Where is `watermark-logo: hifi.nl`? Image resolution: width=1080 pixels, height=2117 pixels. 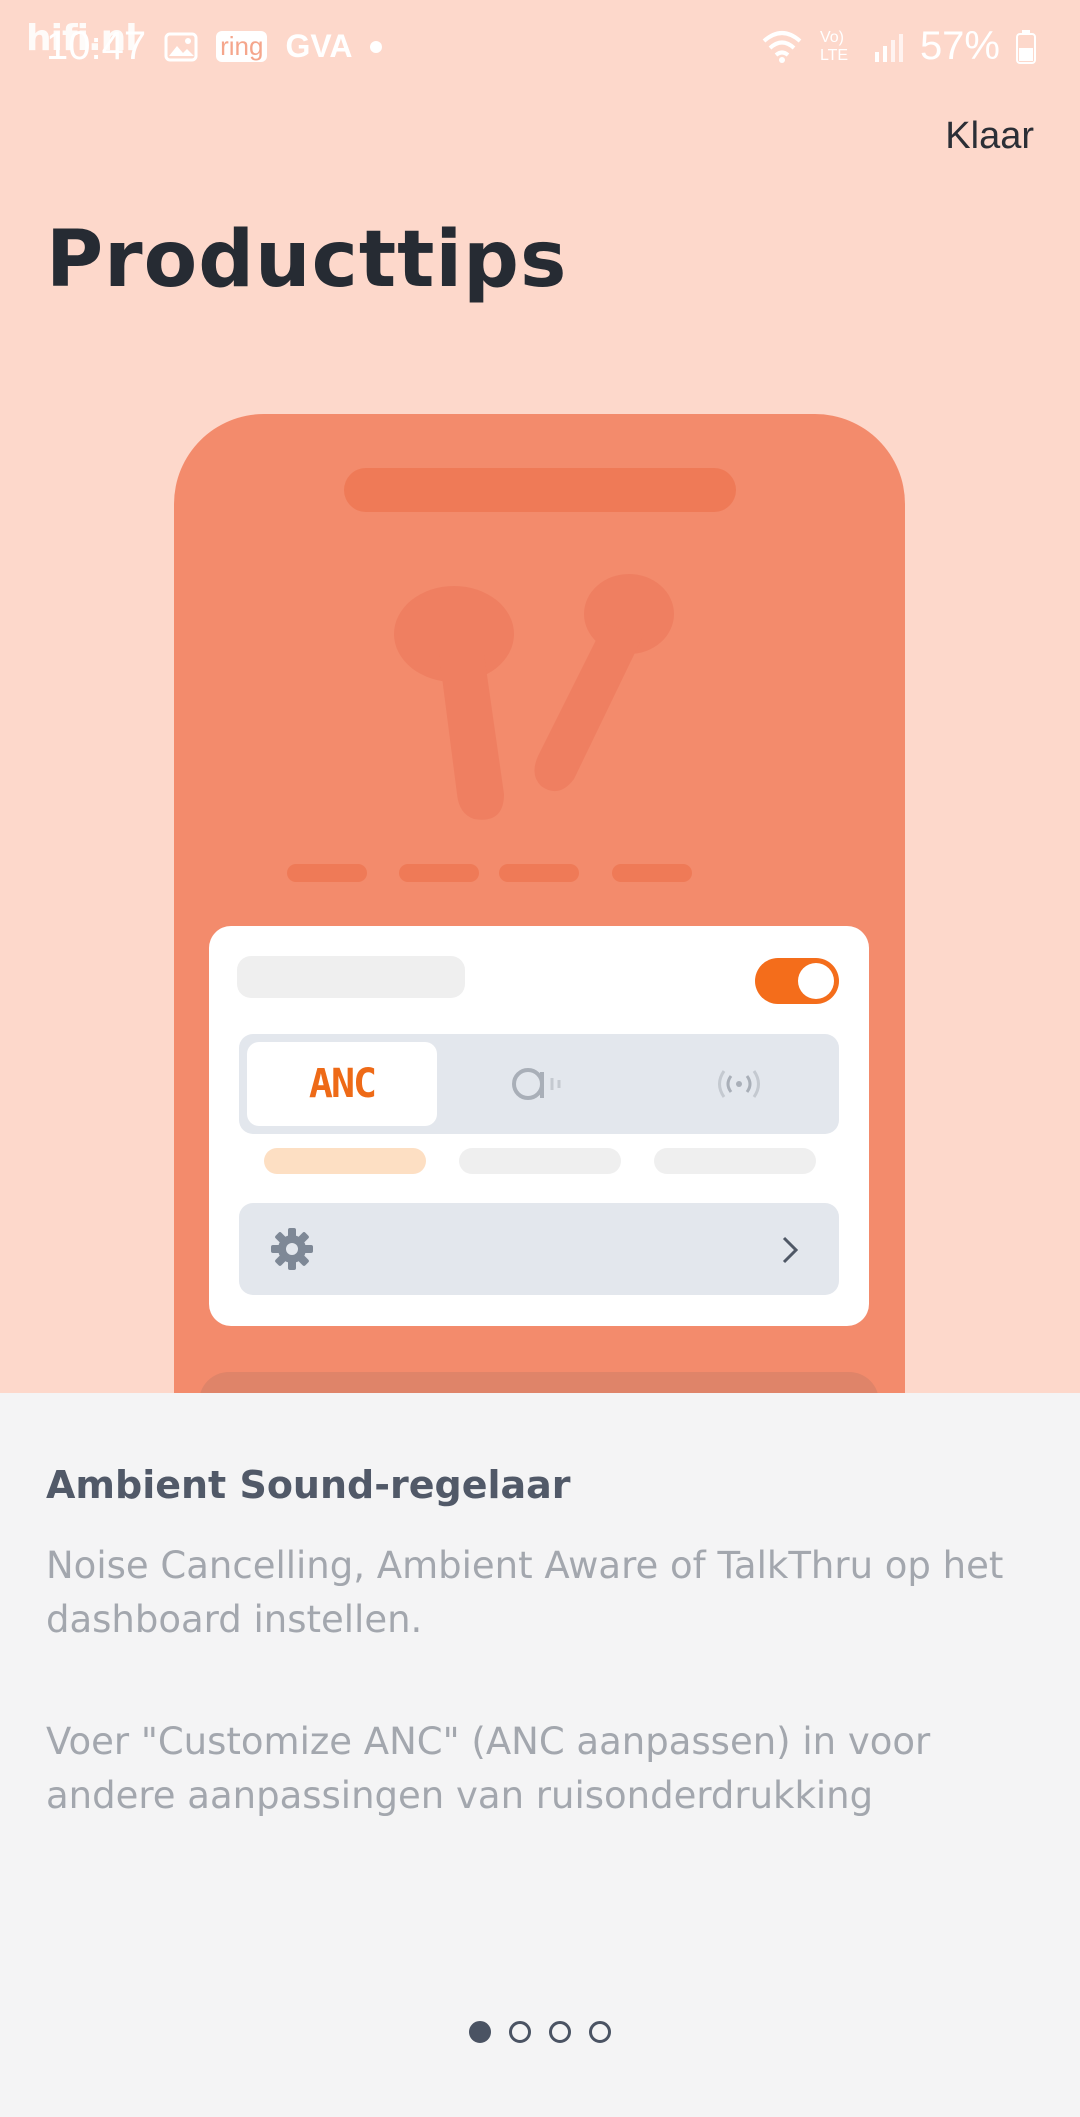 watermark-logo: hifi.nl is located at coordinates (82, 38).